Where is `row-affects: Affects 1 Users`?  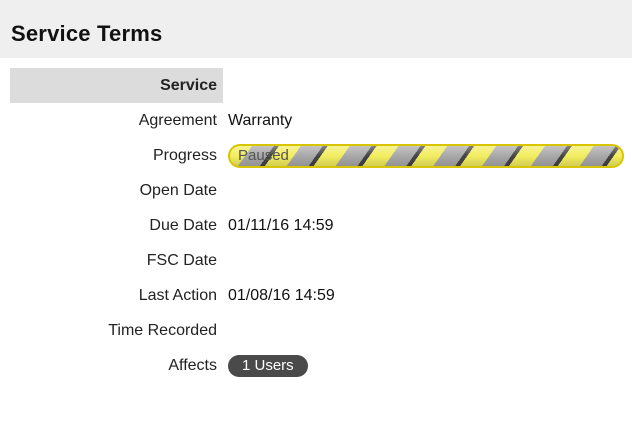
row-affects: Affects 1 Users is located at coordinates (321, 365).